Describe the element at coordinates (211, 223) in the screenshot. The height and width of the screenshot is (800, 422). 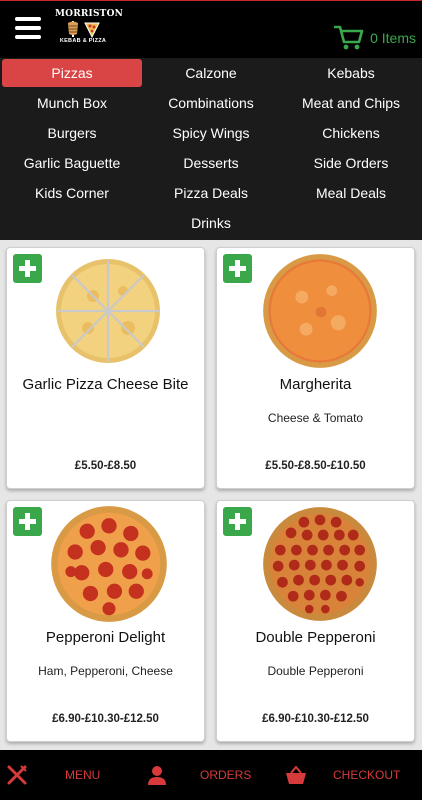
I see `category-drinks: Drinks` at that location.